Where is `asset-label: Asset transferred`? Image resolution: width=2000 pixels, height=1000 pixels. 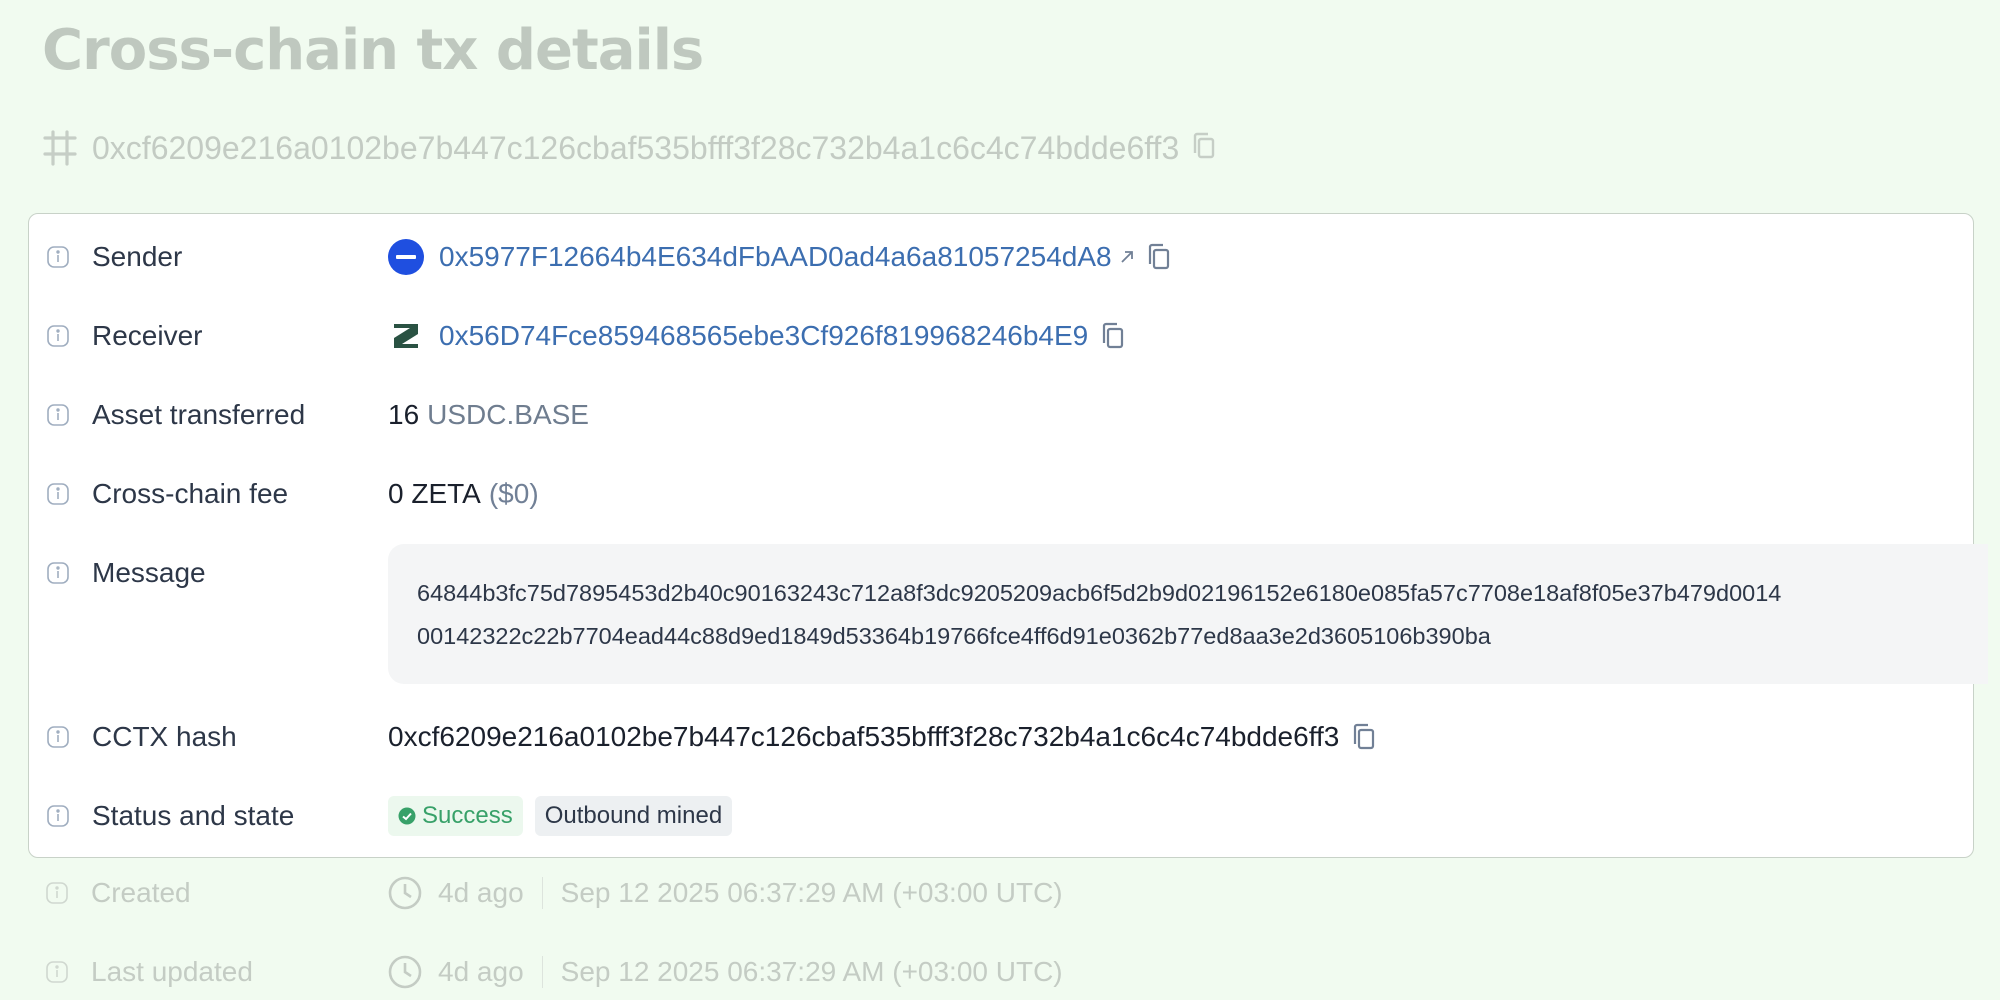
asset-label: Asset transferred is located at coordinates (199, 414).